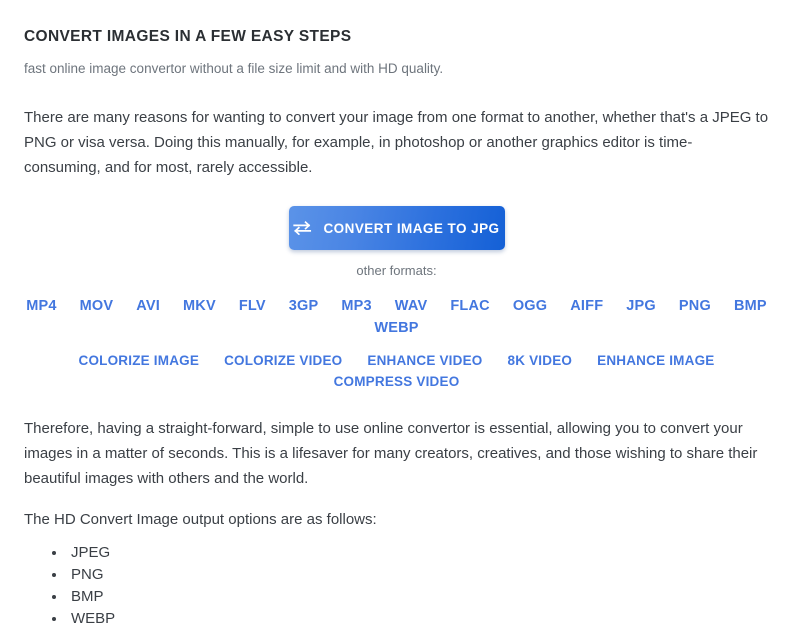 This screenshot has height=630, width=793. Describe the element at coordinates (695, 306) in the screenshot. I see `format-link-png: PNG` at that location.